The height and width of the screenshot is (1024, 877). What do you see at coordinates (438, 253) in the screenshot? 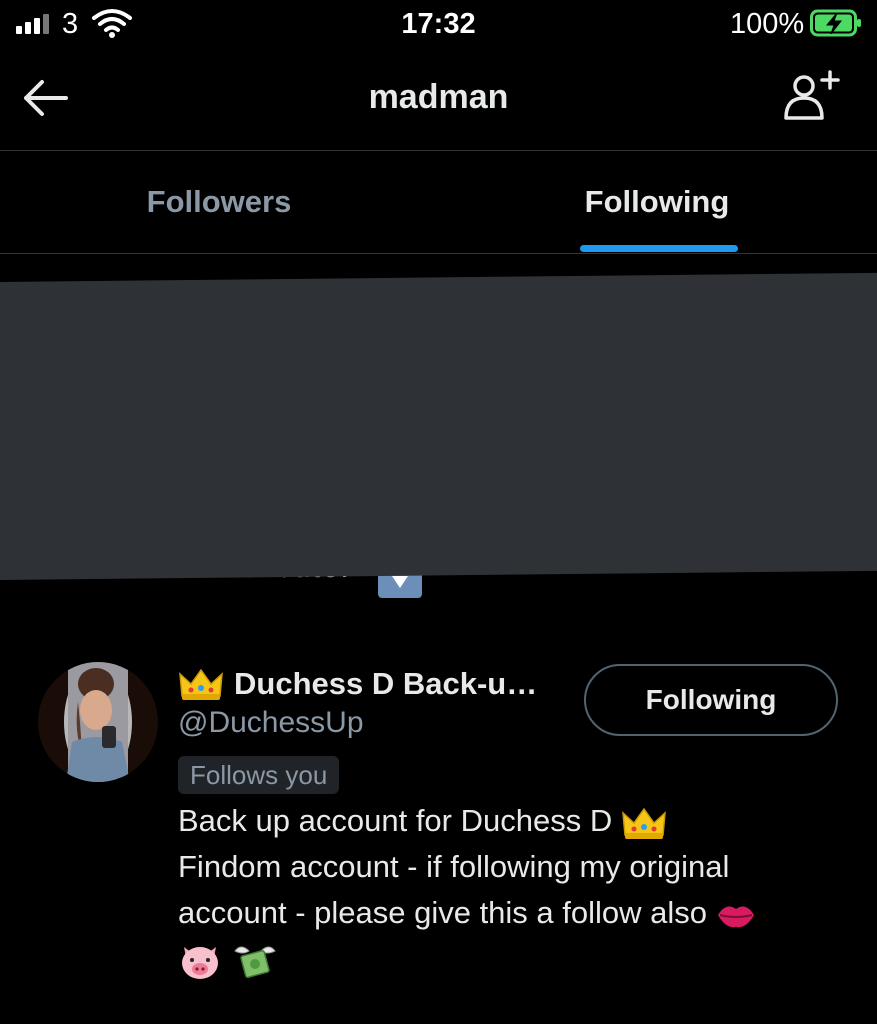
I see `tabs-divider` at bounding box center [438, 253].